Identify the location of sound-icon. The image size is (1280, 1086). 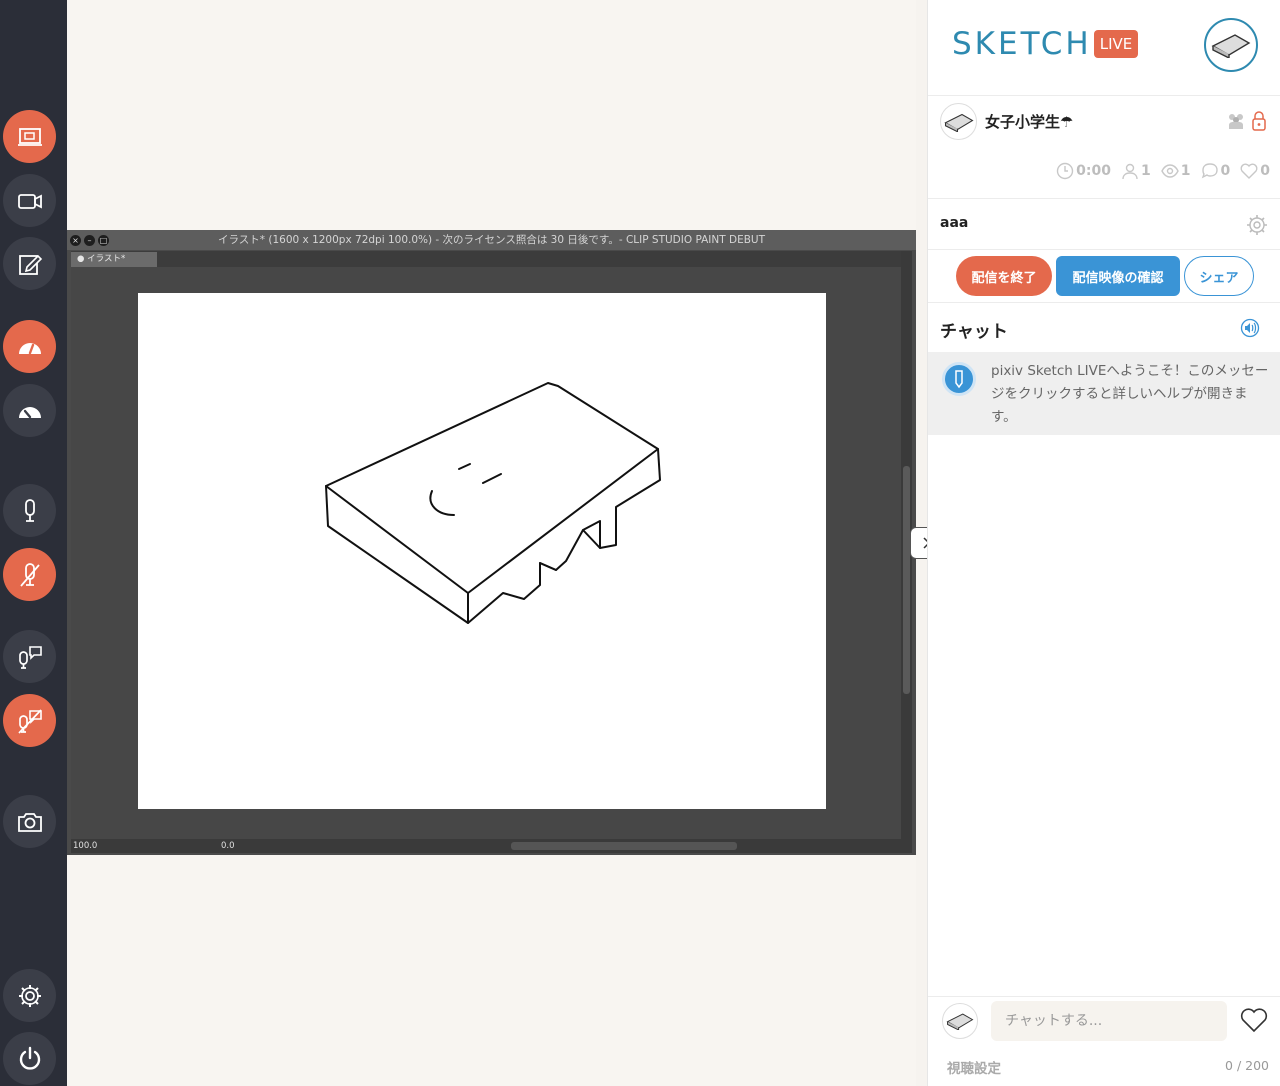
(1250, 328).